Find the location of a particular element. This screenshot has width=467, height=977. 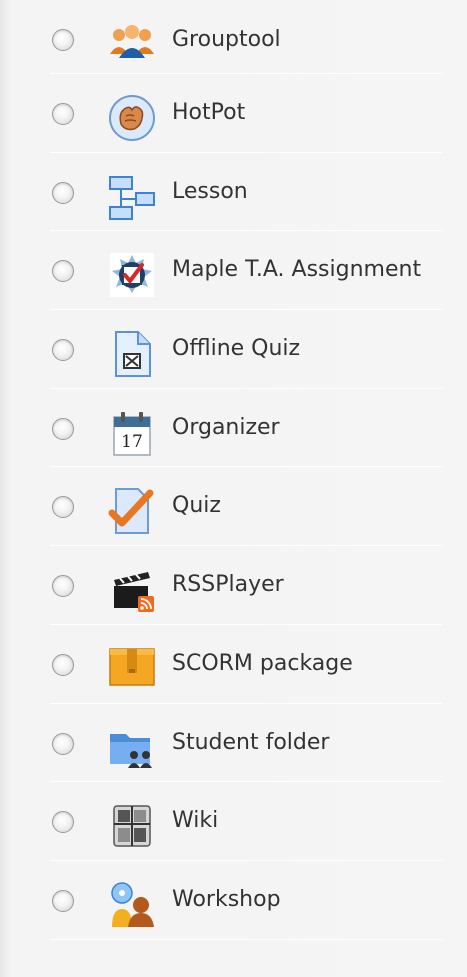

activity-label: Maple T.A. Assignment is located at coordinates (297, 270).